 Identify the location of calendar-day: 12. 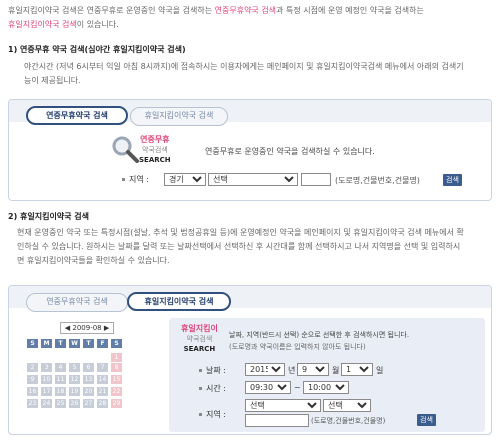
(74, 379).